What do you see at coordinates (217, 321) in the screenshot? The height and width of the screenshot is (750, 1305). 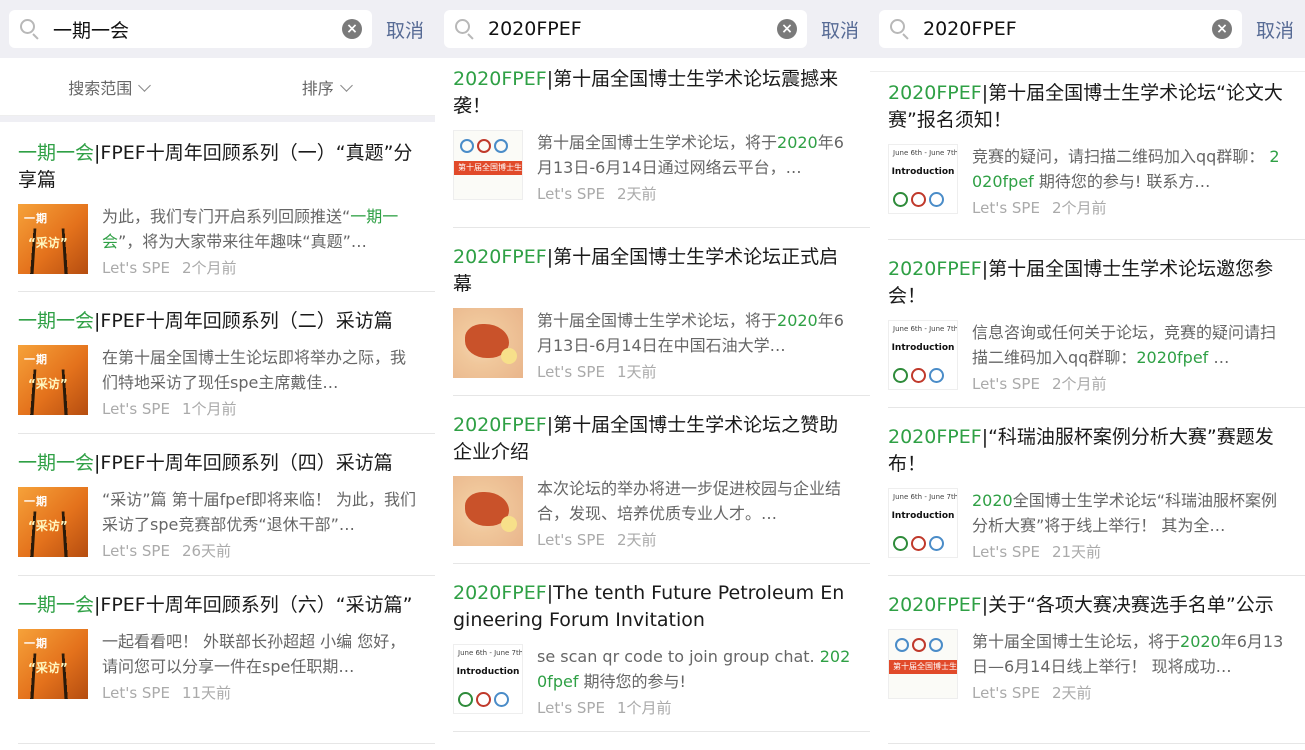 I see `result-title: 一期一会|FPEF十周年回顾系列（二）采访篇` at bounding box center [217, 321].